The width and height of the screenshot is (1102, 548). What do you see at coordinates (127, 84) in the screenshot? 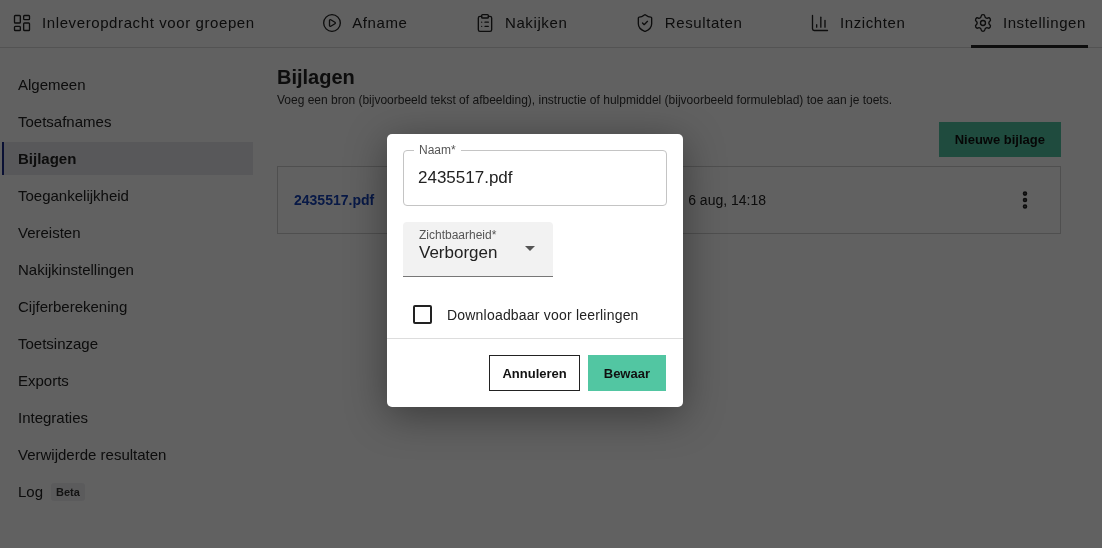
I see `sidebar-item: Algemeen` at bounding box center [127, 84].